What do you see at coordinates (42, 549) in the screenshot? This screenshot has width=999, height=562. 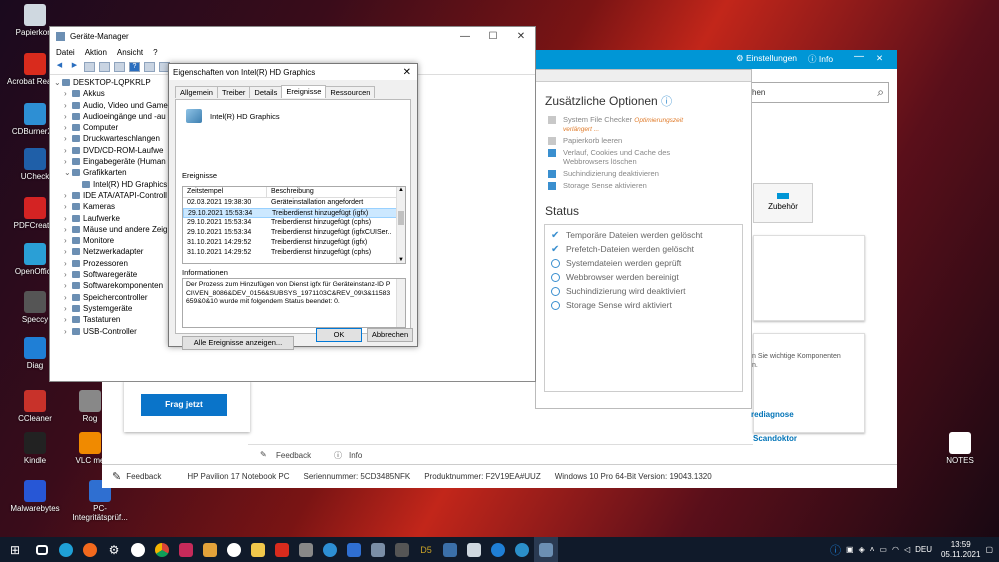 I see `task-view-icon` at bounding box center [42, 549].